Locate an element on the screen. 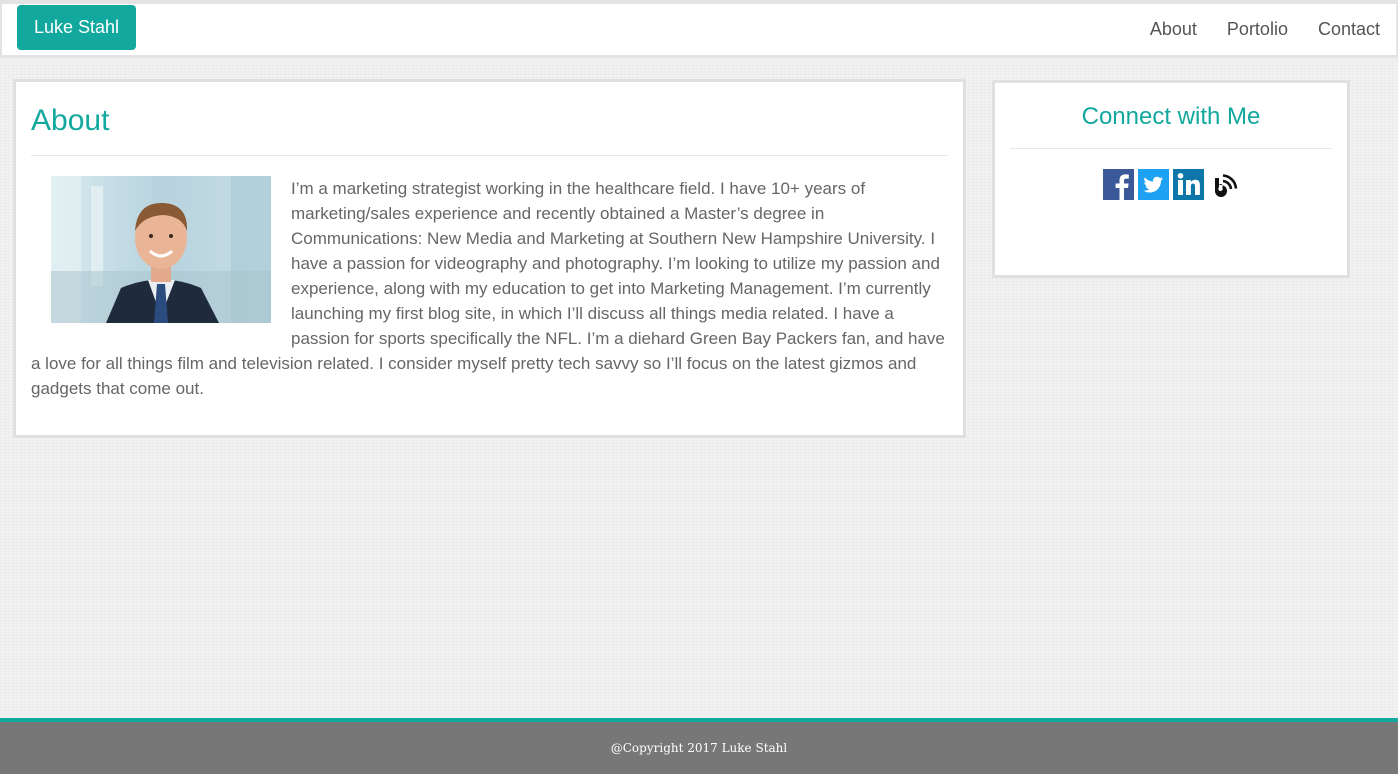 The image size is (1398, 774). facebook-icon is located at coordinates (1118, 184).